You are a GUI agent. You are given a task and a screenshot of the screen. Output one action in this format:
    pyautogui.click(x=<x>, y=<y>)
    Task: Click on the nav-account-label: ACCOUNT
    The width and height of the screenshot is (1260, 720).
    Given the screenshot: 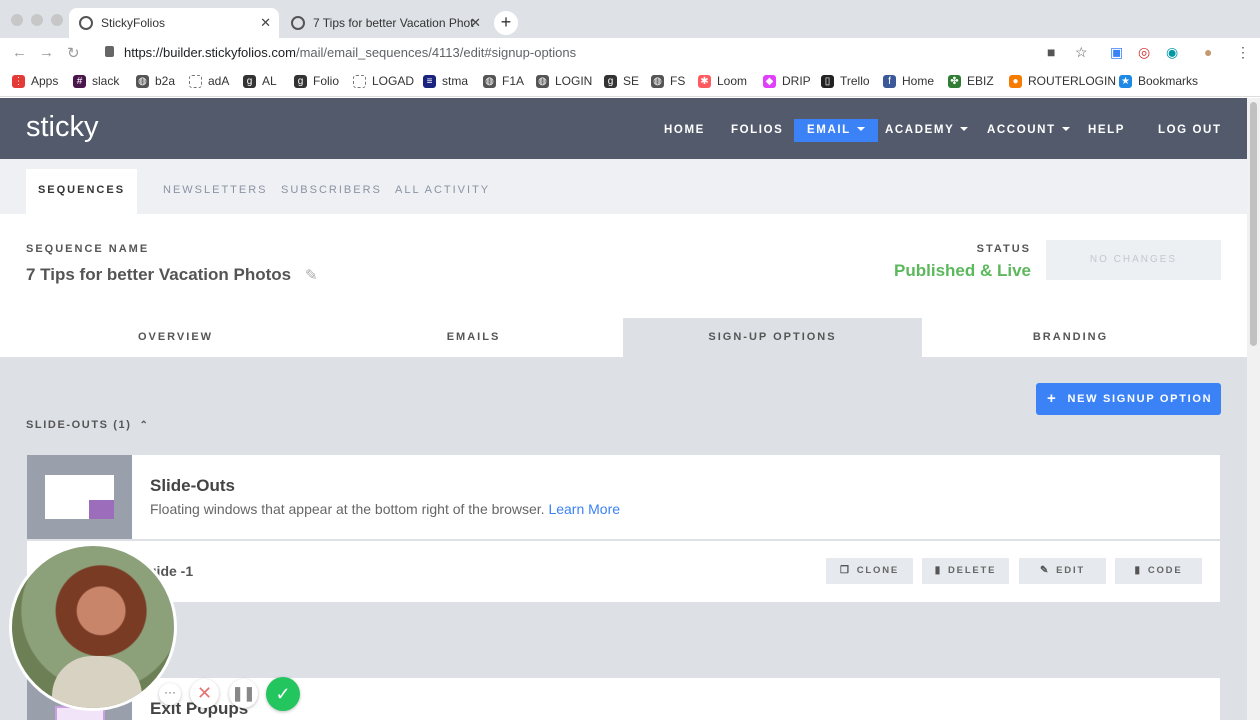 What is the action you would take?
    pyautogui.click(x=1021, y=130)
    